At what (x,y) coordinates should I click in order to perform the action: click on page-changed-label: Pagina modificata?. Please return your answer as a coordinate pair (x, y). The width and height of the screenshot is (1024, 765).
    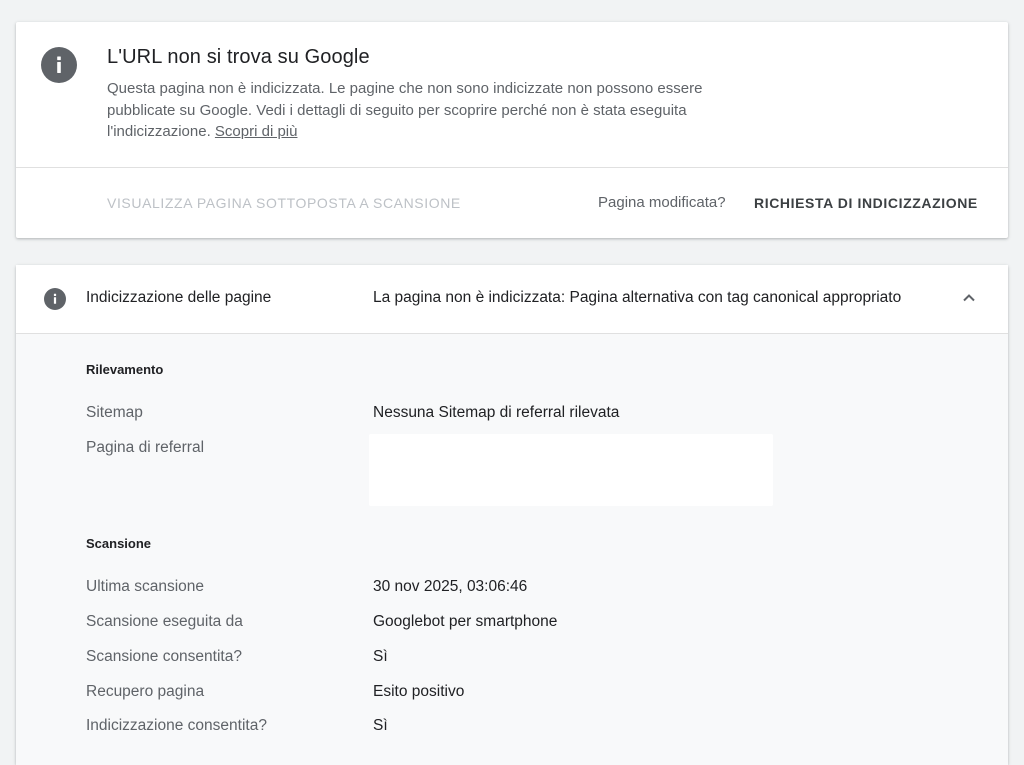
    Looking at the image, I should click on (662, 202).